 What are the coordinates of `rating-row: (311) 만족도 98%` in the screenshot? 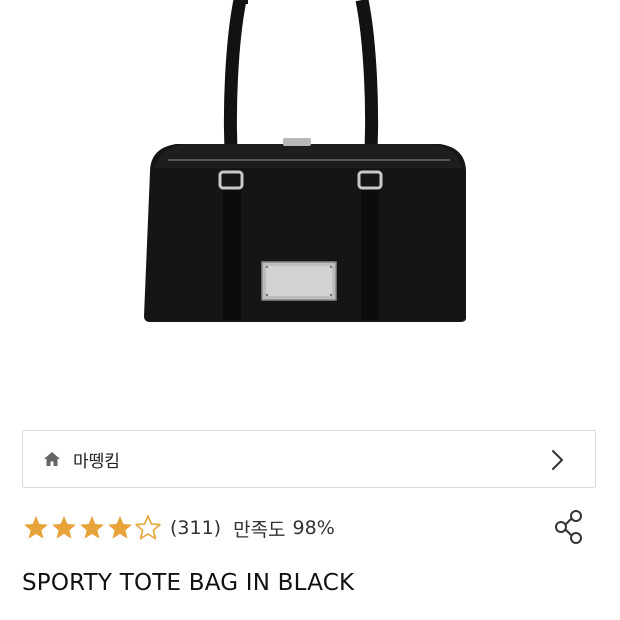 It's located at (310, 528).